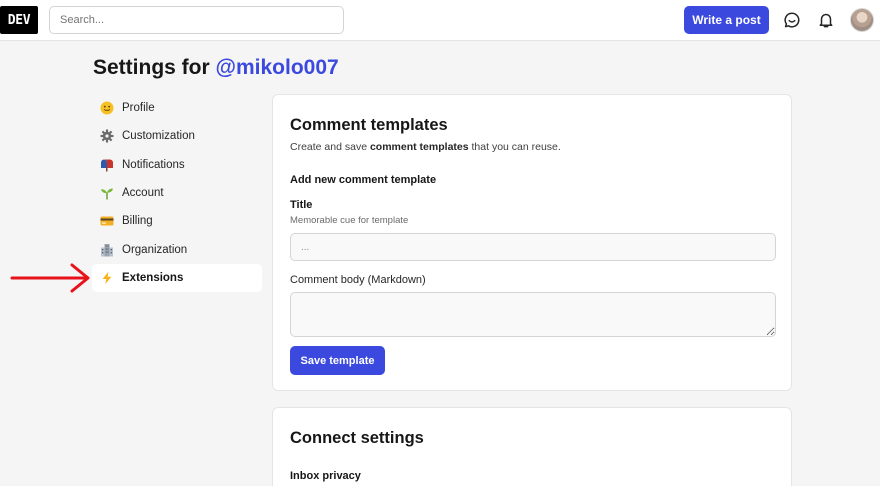  Describe the element at coordinates (50, 278) in the screenshot. I see `annotation-arrow-icon` at that location.